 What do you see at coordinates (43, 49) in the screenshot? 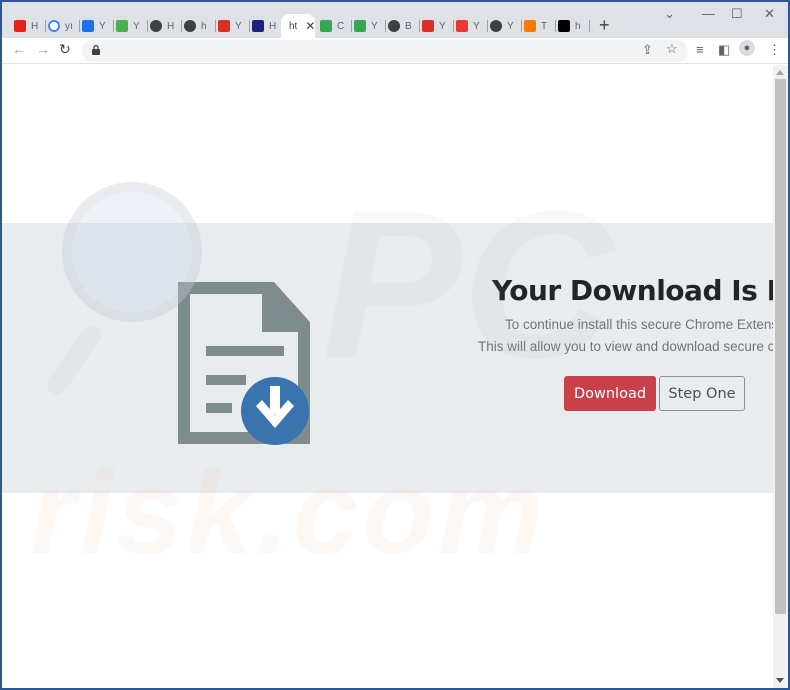
I see `forward-button: →` at bounding box center [43, 49].